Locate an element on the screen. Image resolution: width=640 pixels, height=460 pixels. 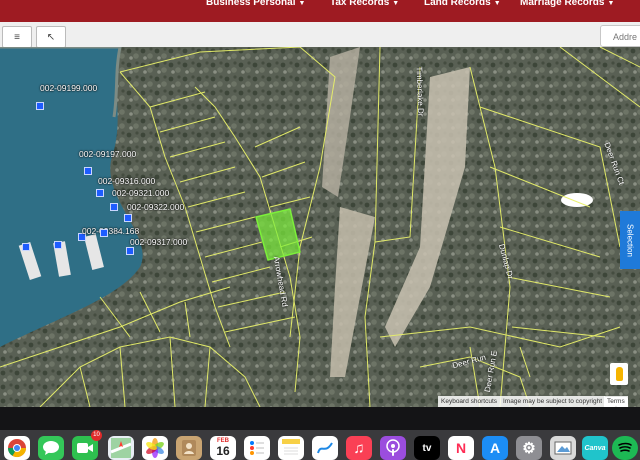
select-arrow-icon: ↖ is located at coordinates (51, 37).